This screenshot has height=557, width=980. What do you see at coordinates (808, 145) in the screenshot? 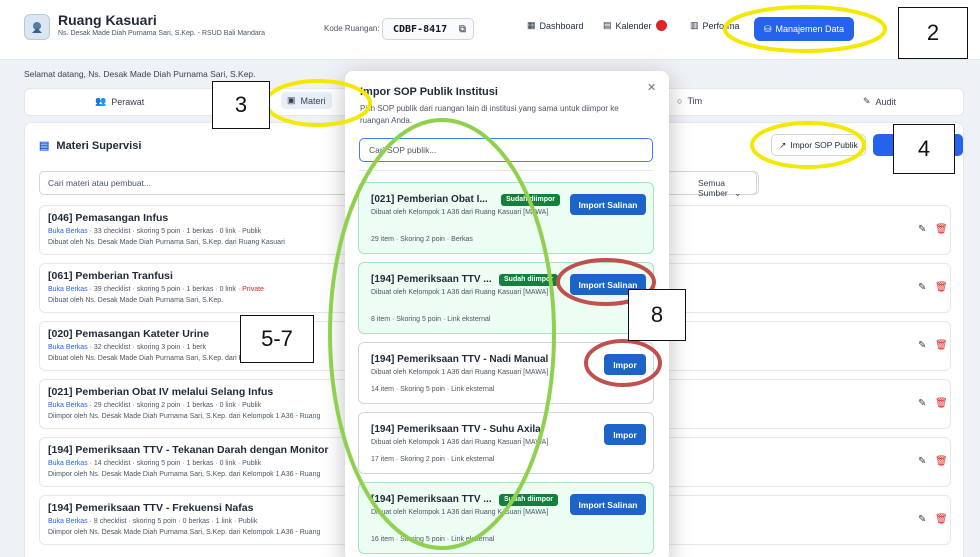
I see `highlight-ellipse-import` at bounding box center [808, 145].